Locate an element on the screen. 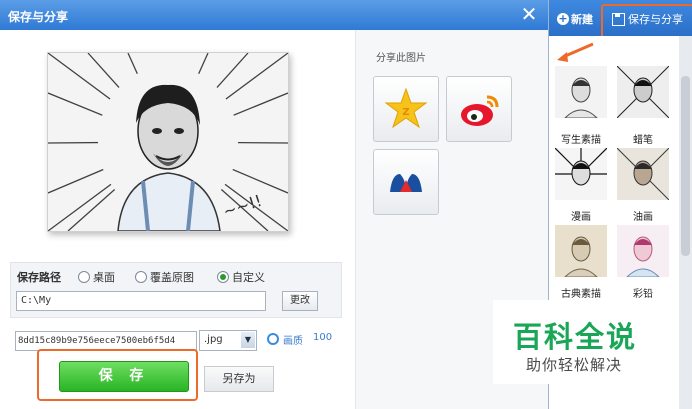 The height and width of the screenshot is (409, 692). dialog-titlebar: 保存与分享 ✕ is located at coordinates (274, 15).